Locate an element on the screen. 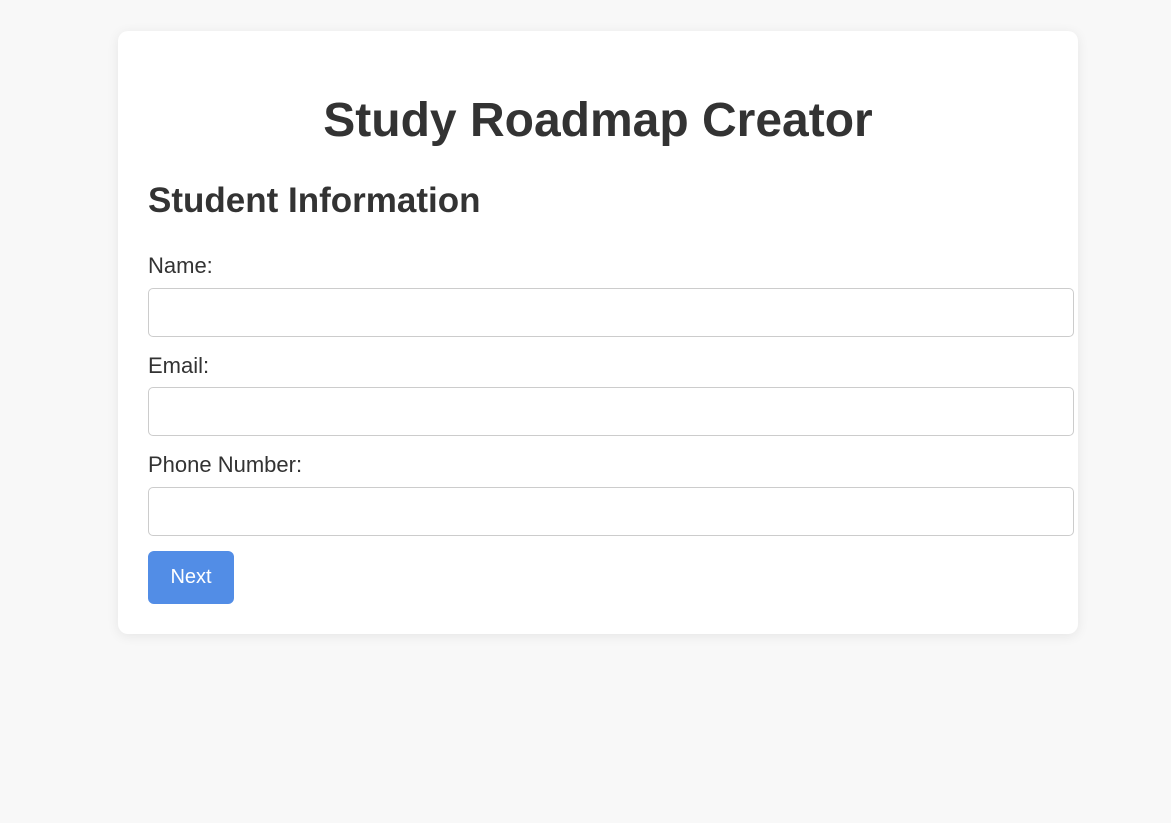 Image resolution: width=1171 pixels, height=823 pixels. page-title: Study Roadmap Creator is located at coordinates (598, 120).